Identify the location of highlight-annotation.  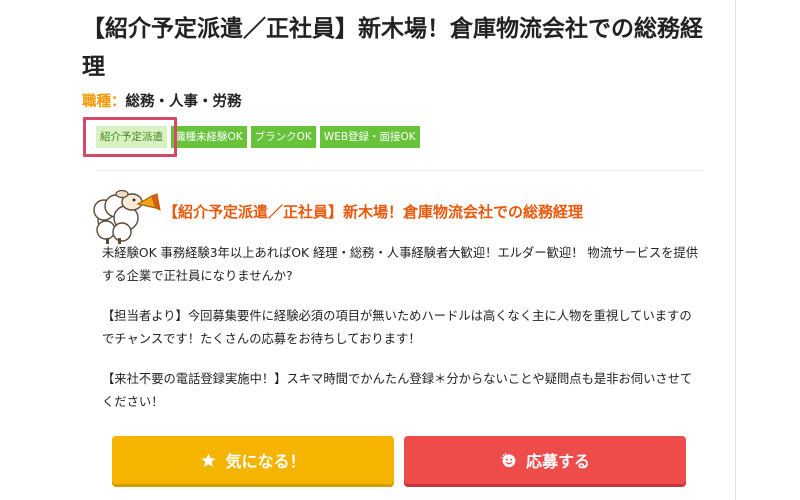
(130, 137).